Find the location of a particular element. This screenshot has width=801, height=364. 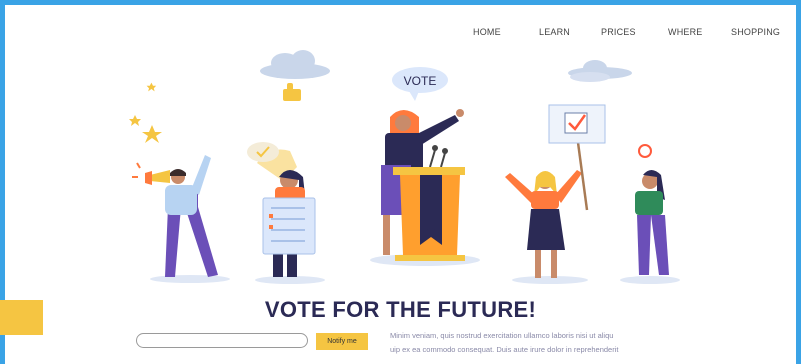

person-green is located at coordinates (652, 209).